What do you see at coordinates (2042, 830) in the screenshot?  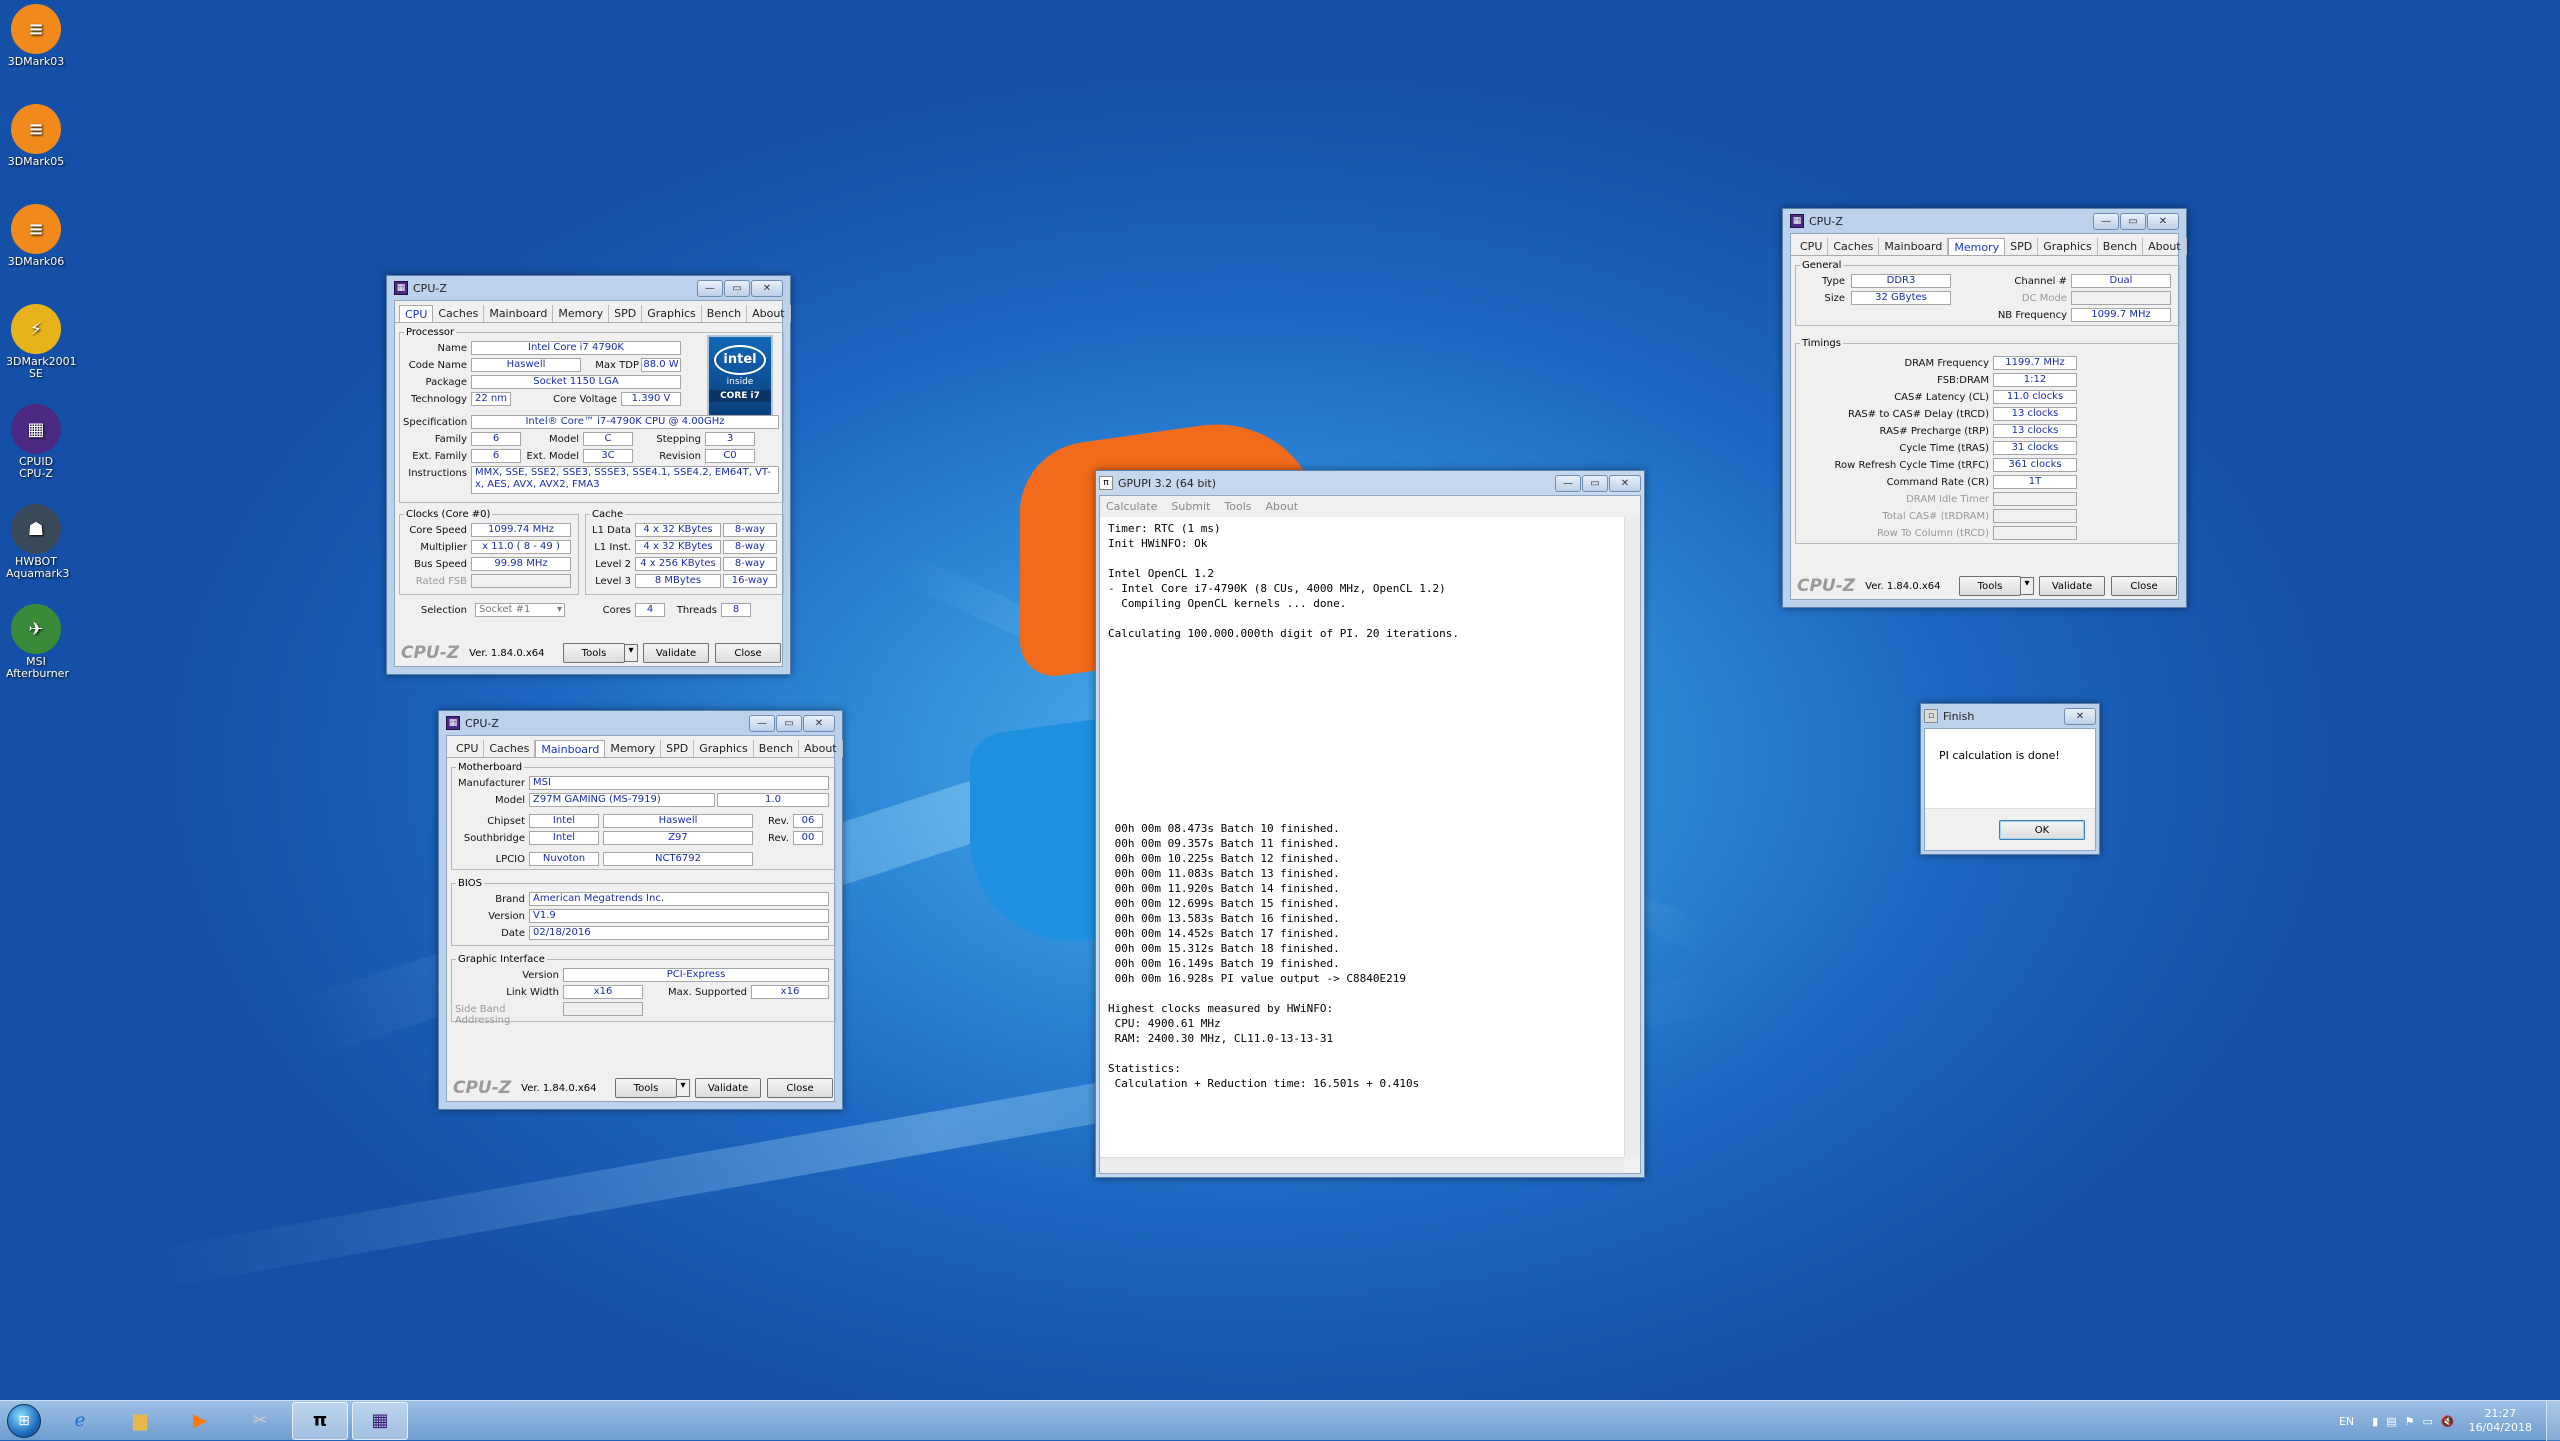 I see `ok-button: OK` at bounding box center [2042, 830].